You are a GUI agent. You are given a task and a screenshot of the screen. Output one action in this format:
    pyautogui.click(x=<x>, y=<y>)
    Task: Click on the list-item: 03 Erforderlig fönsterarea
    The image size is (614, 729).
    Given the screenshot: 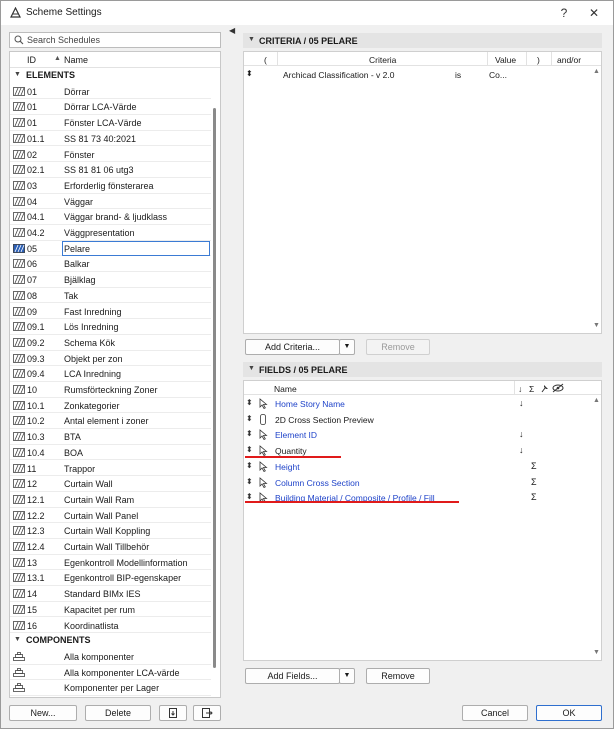 What is the action you would take?
    pyautogui.click(x=110, y=186)
    